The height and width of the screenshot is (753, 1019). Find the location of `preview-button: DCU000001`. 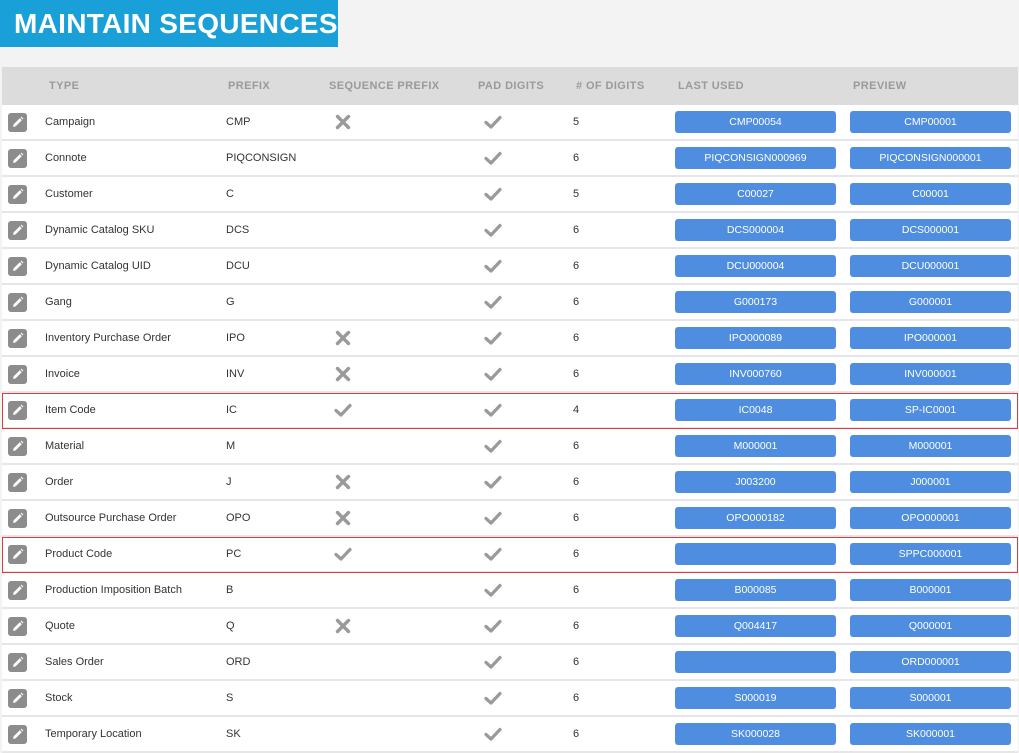

preview-button: DCU000001 is located at coordinates (930, 266).